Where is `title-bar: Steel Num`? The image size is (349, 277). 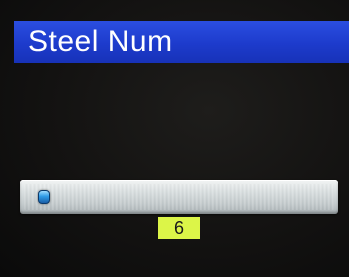 title-bar: Steel Num is located at coordinates (181, 42).